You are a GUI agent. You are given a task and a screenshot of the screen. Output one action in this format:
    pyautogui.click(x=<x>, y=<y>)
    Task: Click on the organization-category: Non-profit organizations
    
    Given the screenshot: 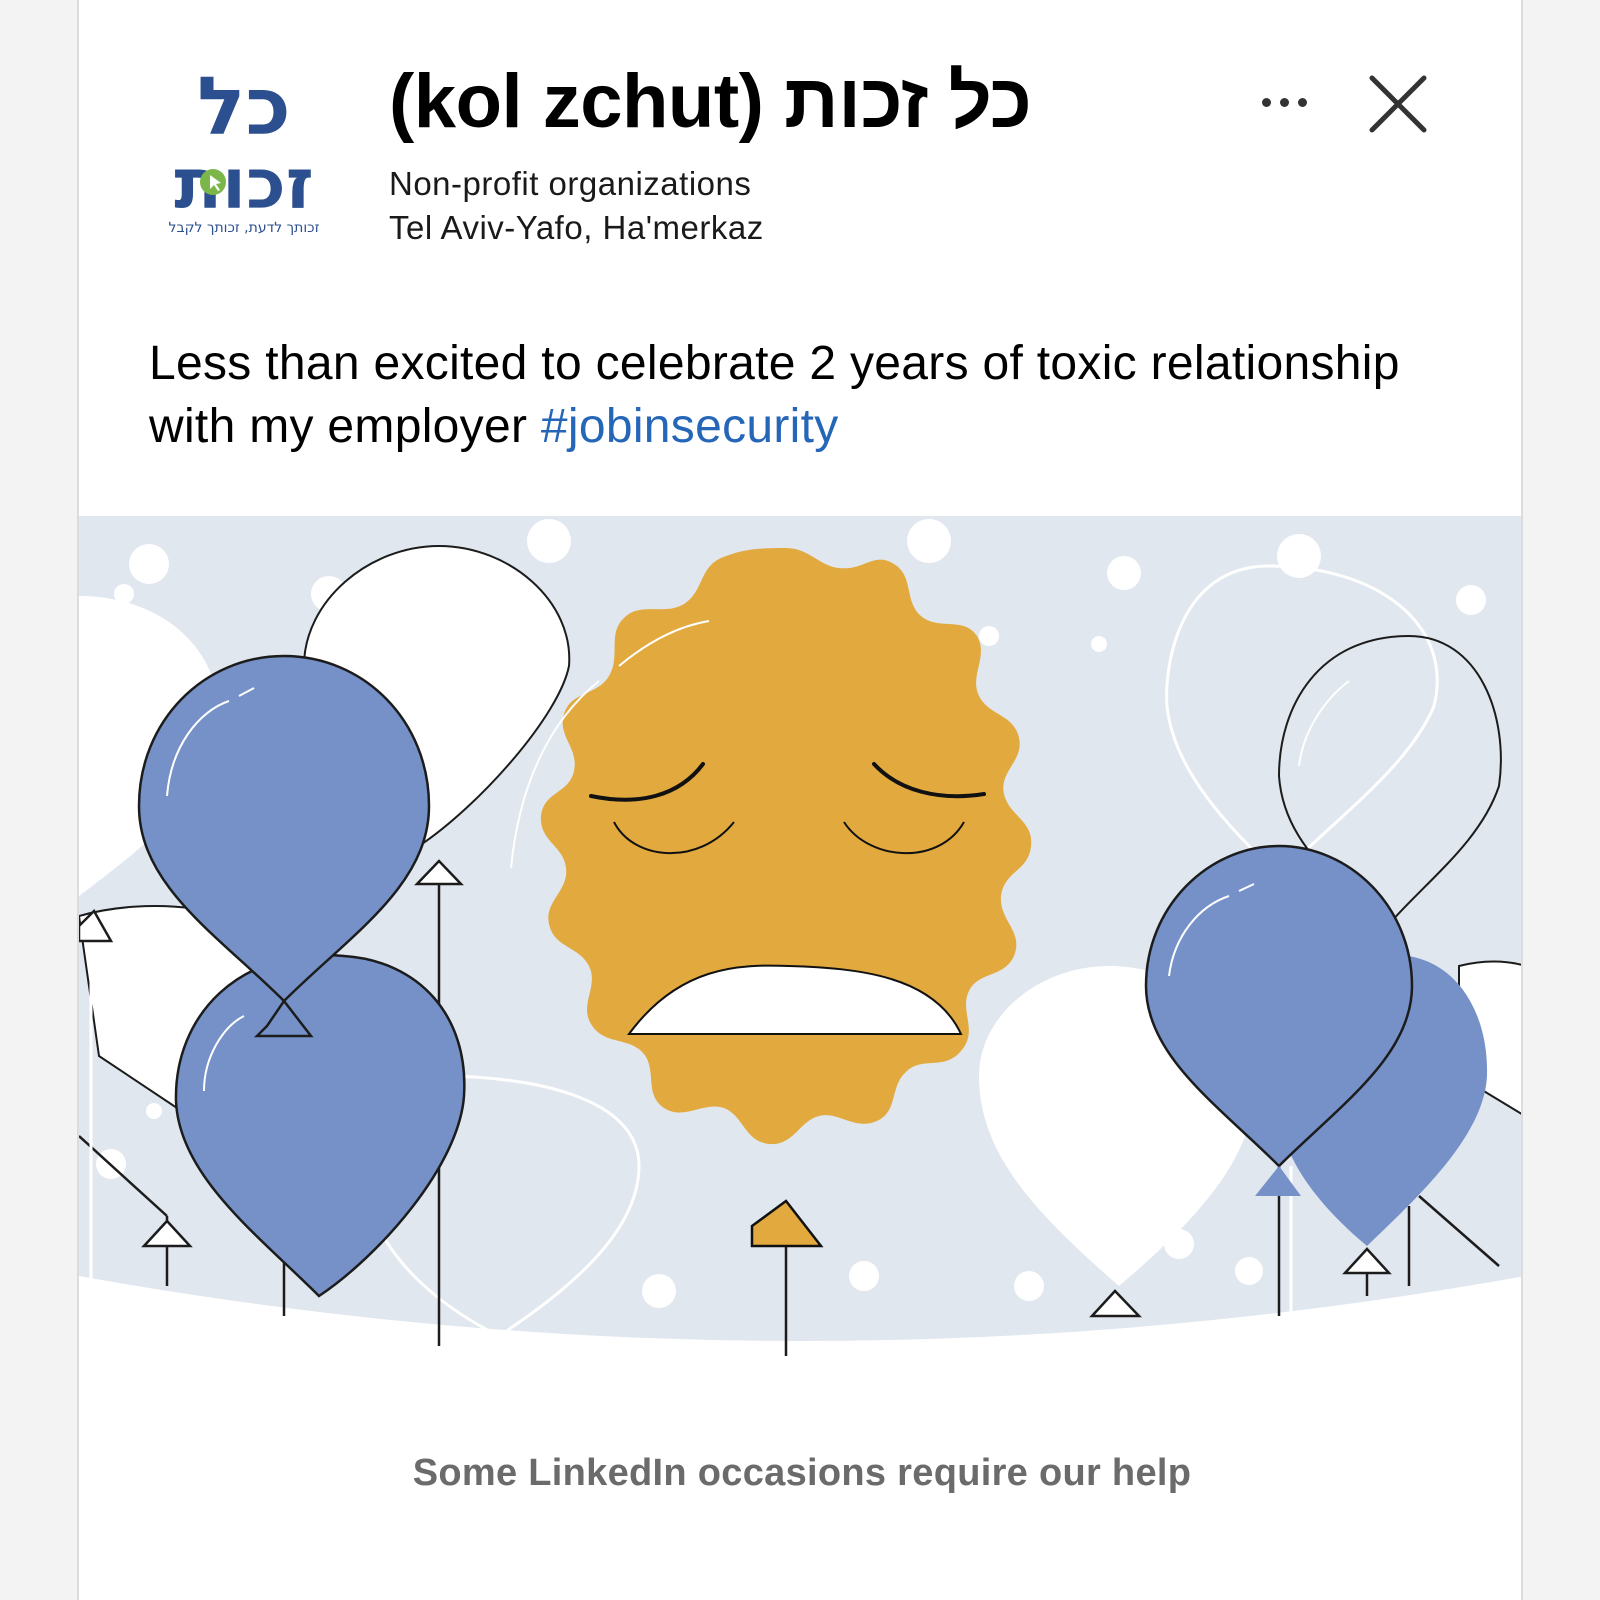 What is the action you would take?
    pyautogui.click(x=570, y=183)
    